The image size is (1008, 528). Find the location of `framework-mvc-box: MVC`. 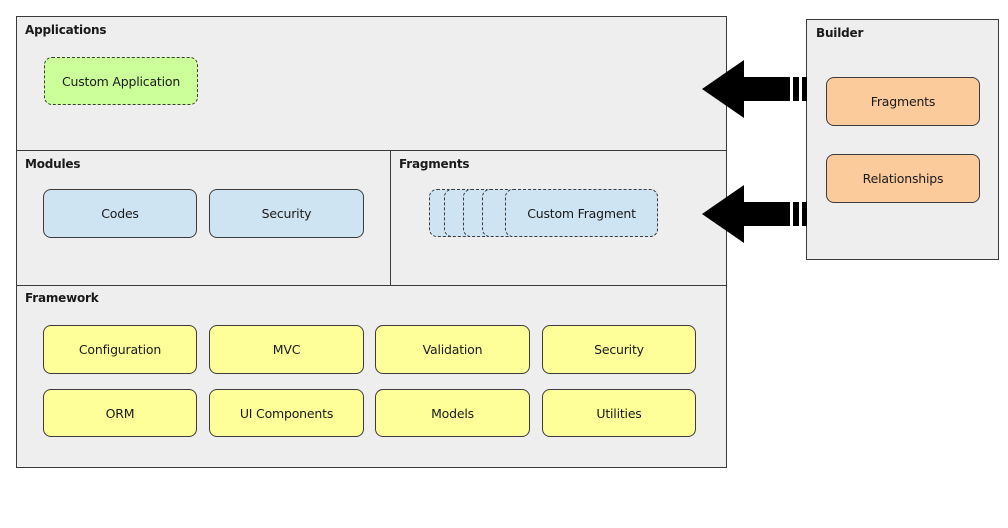

framework-mvc-box: MVC is located at coordinates (286, 349).